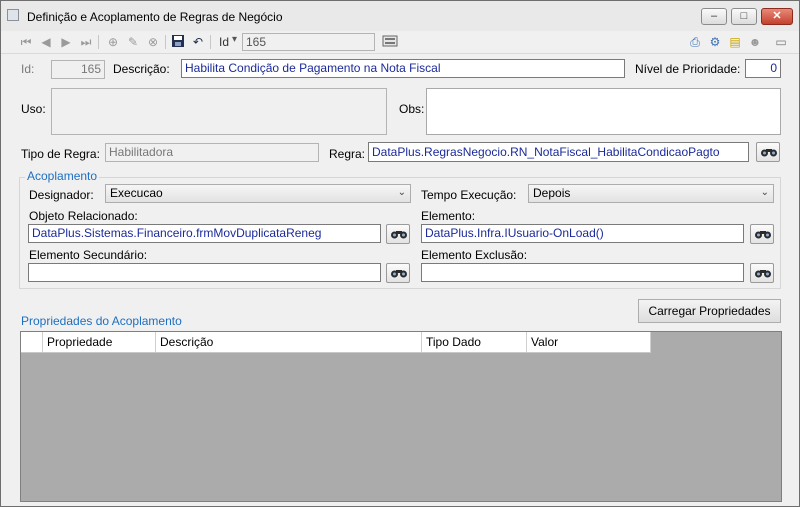 The height and width of the screenshot is (507, 800). Describe the element at coordinates (113, 42) in the screenshot. I see `new-record-icon: ⊕` at that location.